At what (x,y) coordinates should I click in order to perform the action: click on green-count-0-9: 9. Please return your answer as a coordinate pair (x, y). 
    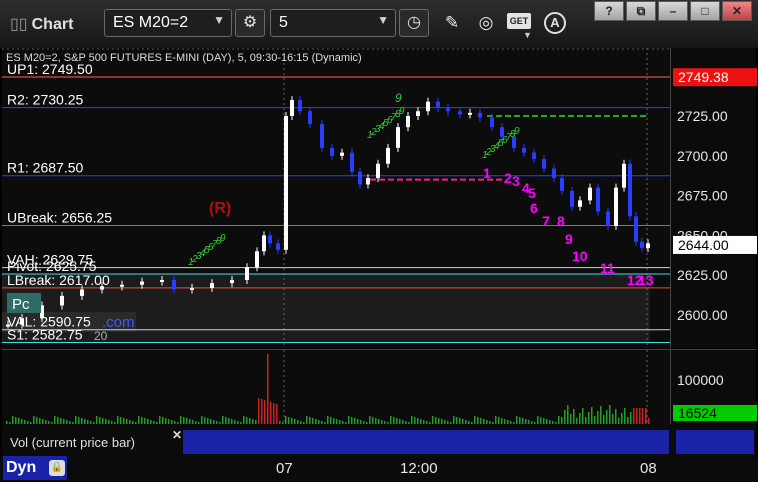
    Looking at the image, I should click on (223, 238).